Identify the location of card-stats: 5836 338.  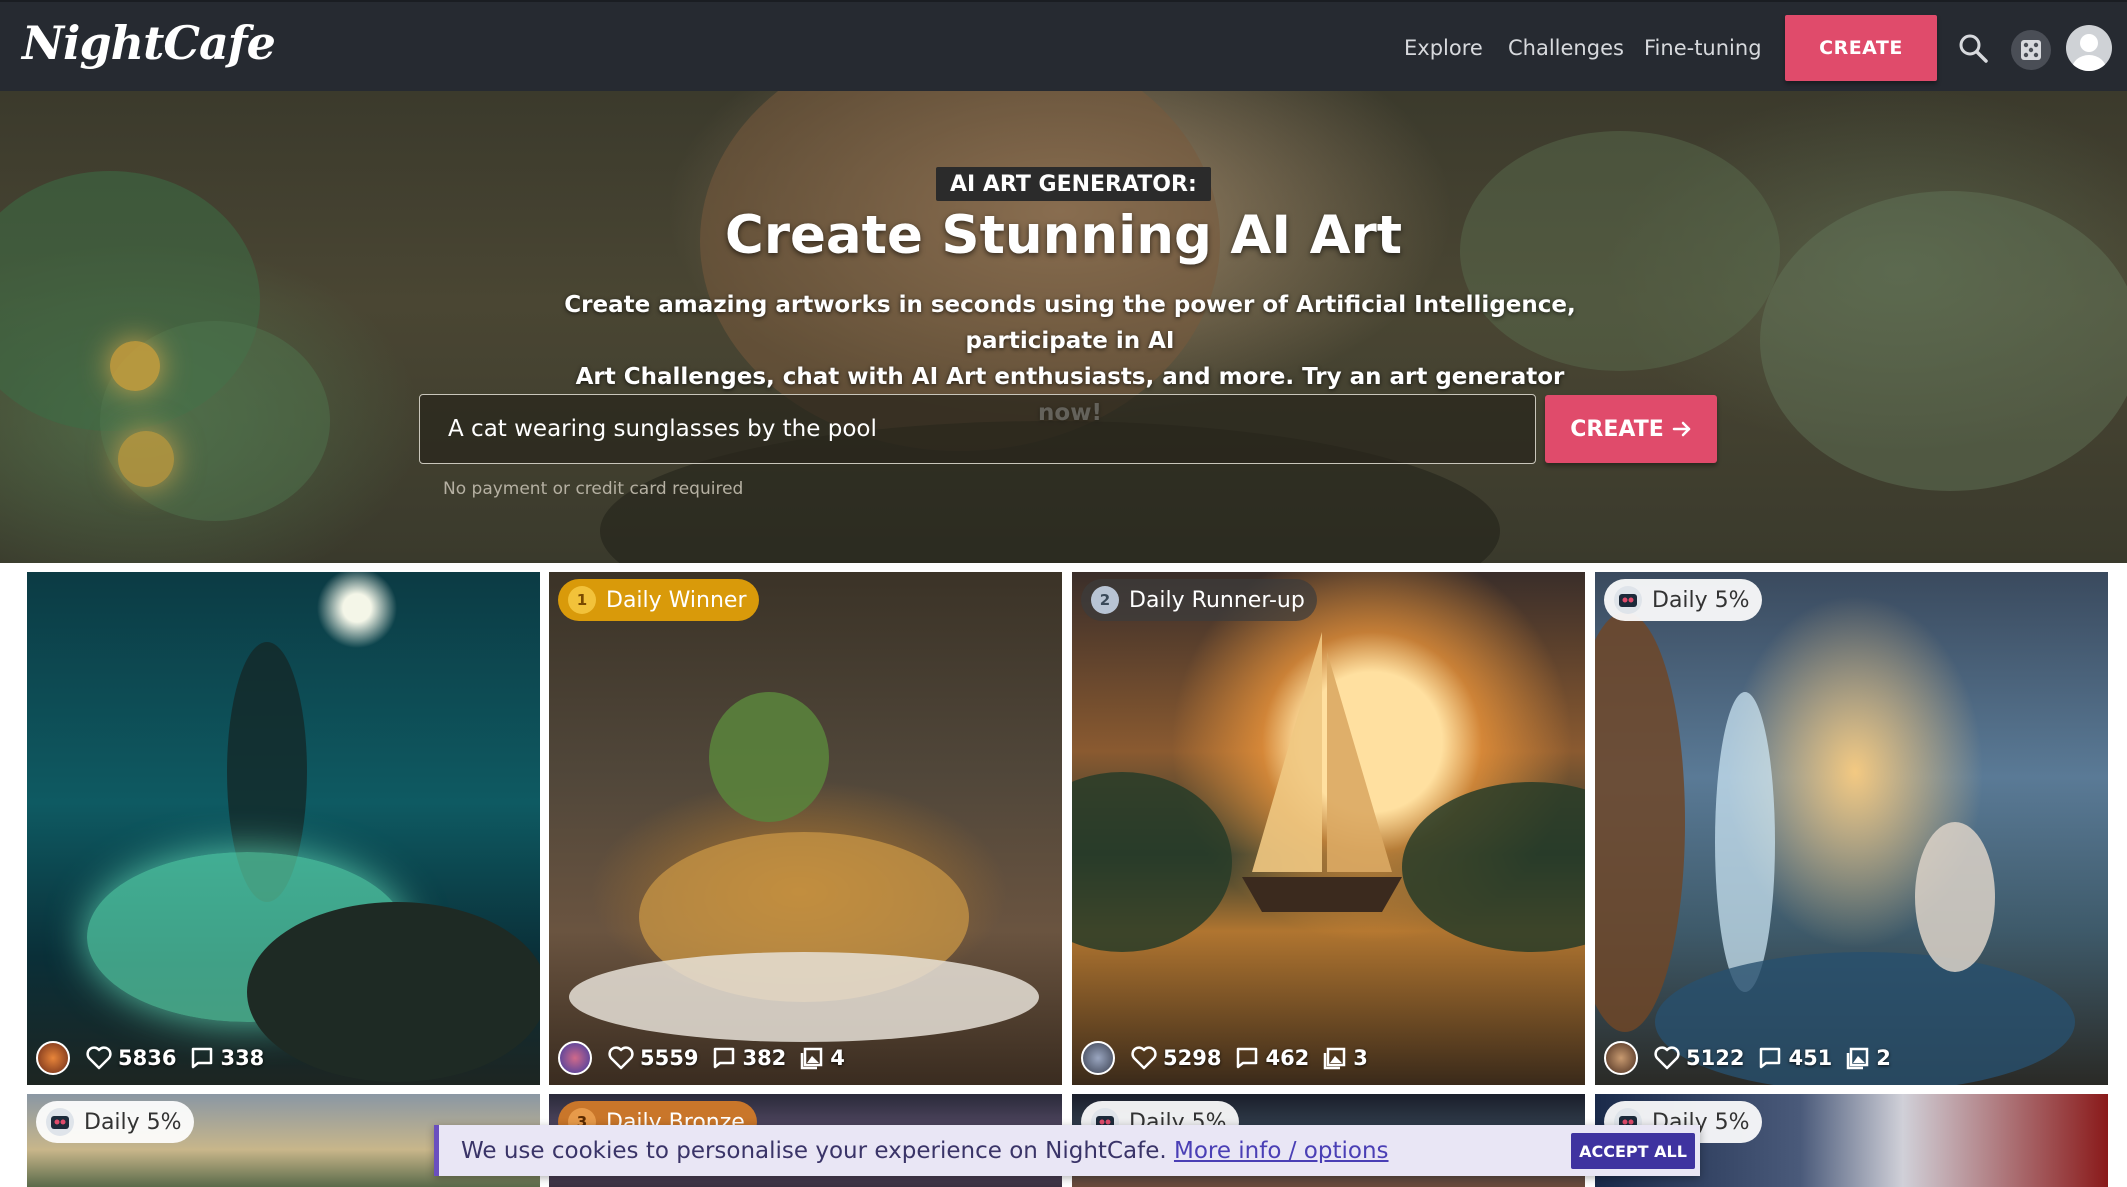
(153, 1058).